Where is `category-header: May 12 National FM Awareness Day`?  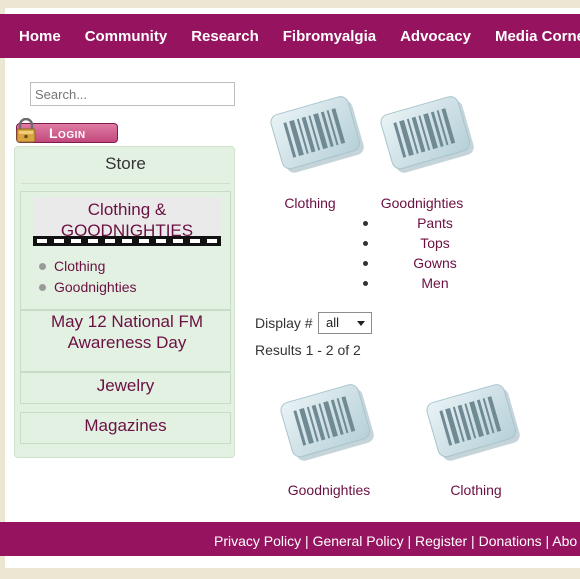
category-header: May 12 National FM Awareness Day is located at coordinates (127, 337).